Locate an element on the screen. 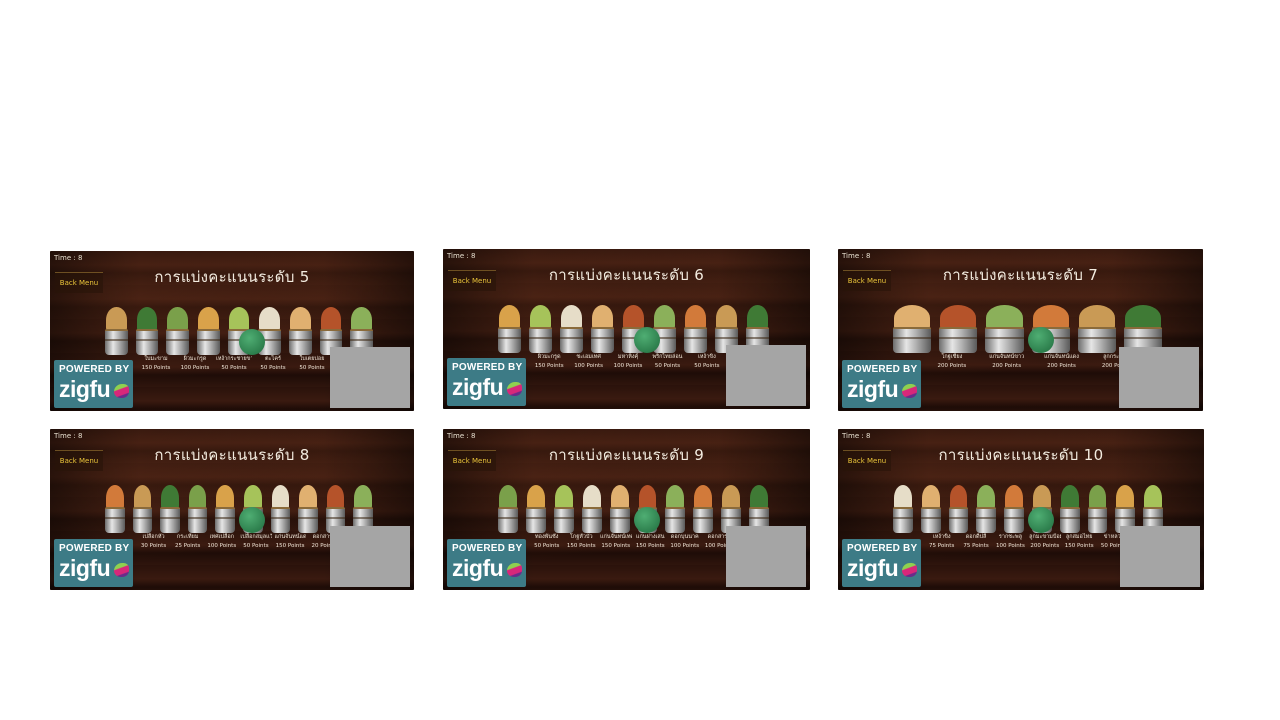  level-title: การแบ่งคะแนนระดับ 5 is located at coordinates (232, 277).